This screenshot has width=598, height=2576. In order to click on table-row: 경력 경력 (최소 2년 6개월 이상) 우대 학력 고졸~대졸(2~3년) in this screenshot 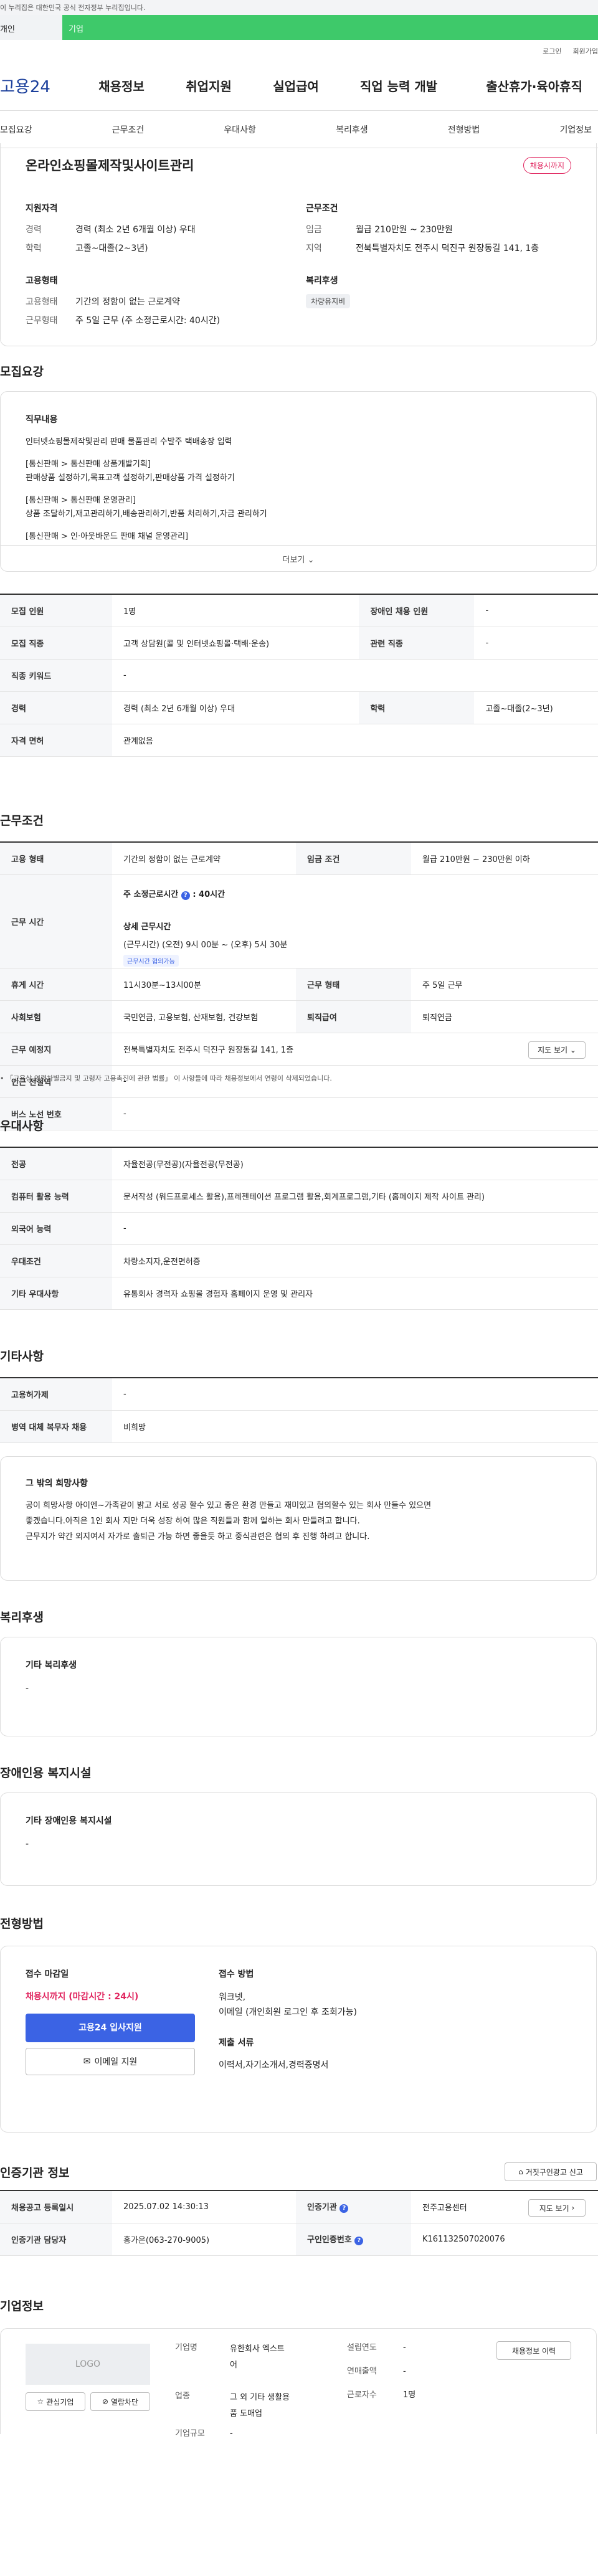, I will do `click(299, 707)`.